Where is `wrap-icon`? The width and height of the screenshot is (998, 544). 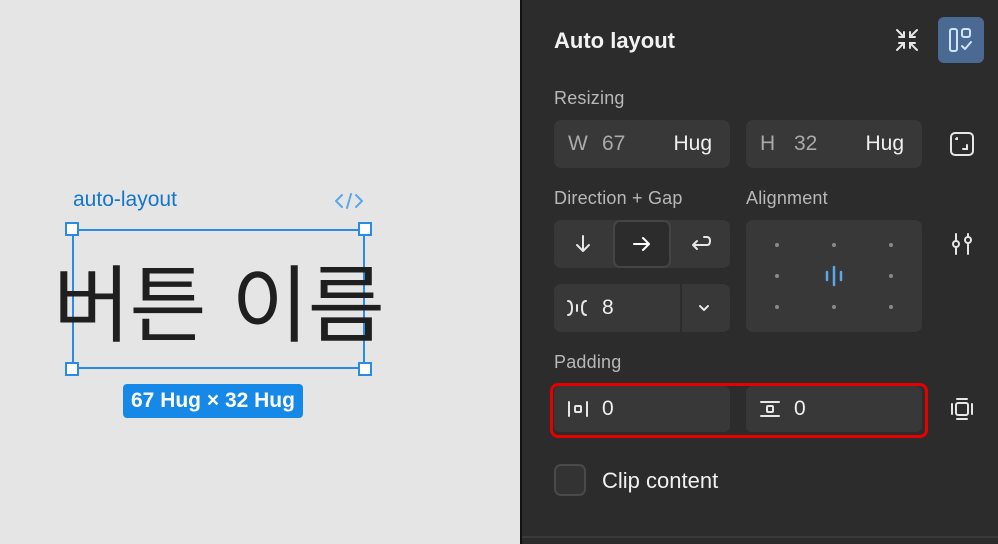
wrap-icon is located at coordinates (701, 243).